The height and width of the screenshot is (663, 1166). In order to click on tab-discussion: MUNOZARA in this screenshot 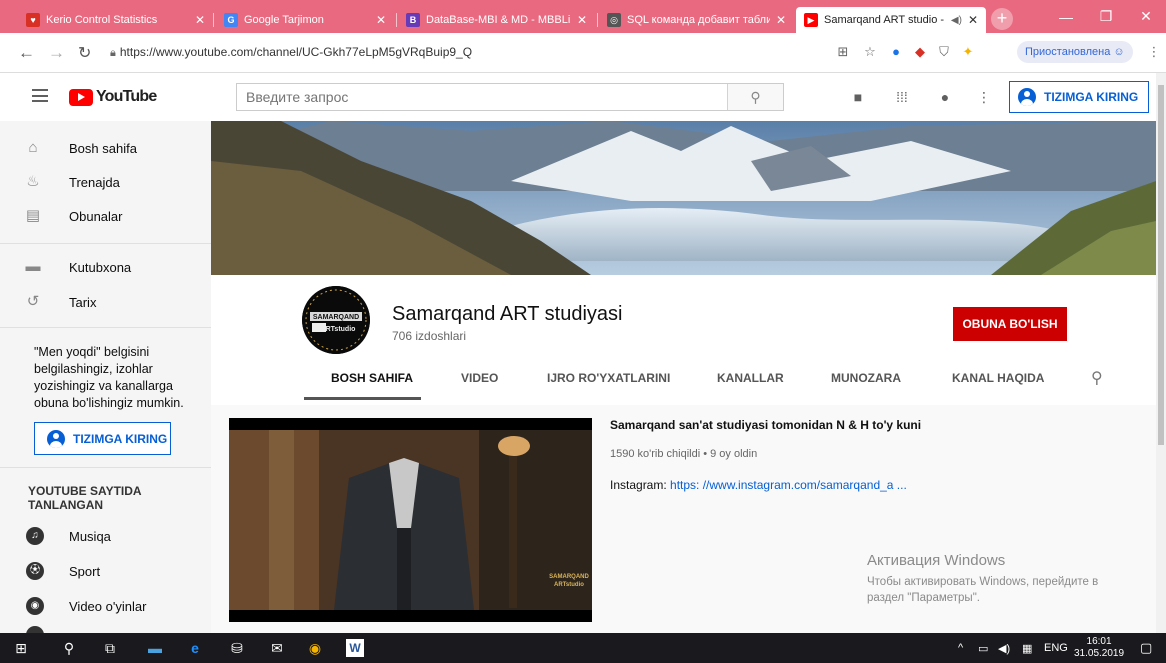, I will do `click(866, 378)`.